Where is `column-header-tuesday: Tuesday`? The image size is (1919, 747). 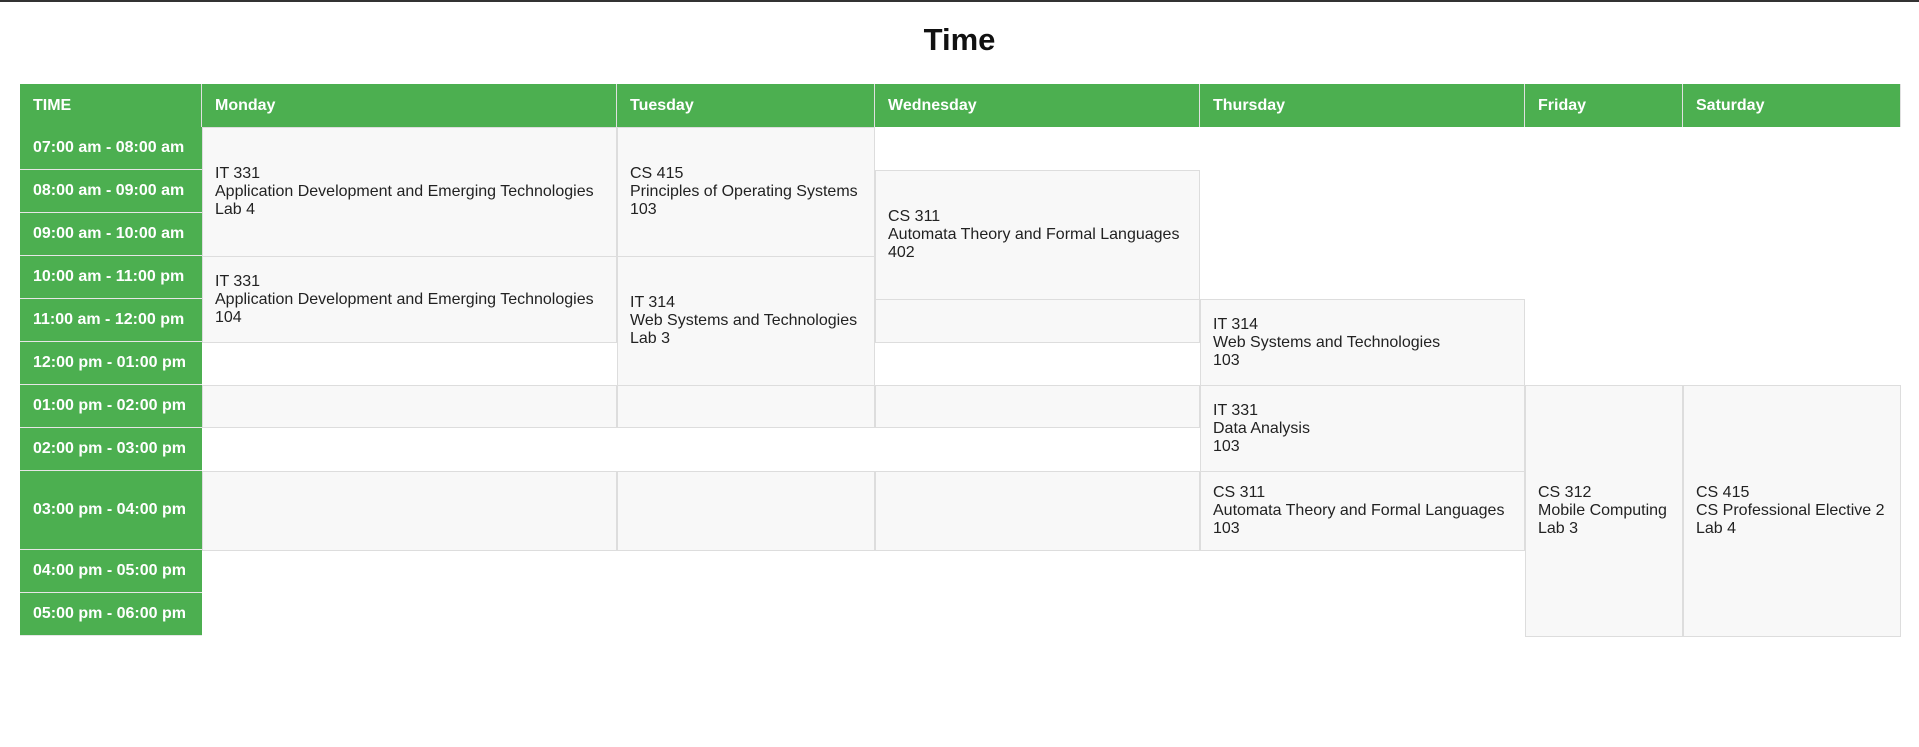
column-header-tuesday: Tuesday is located at coordinates (746, 105).